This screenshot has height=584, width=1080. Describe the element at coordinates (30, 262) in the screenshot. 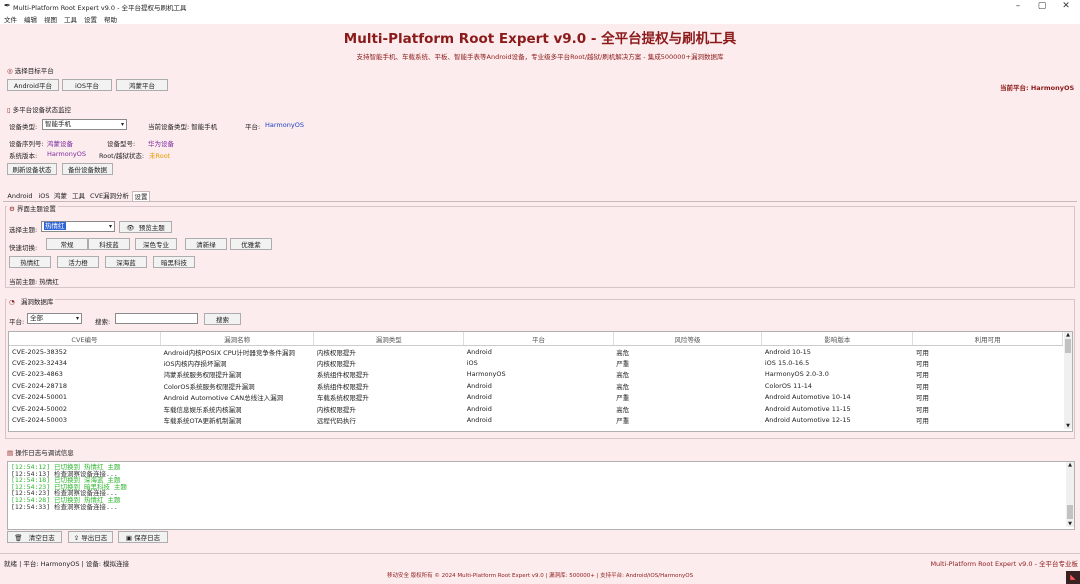

I see `theme-button-alt-0: 热情红` at that location.